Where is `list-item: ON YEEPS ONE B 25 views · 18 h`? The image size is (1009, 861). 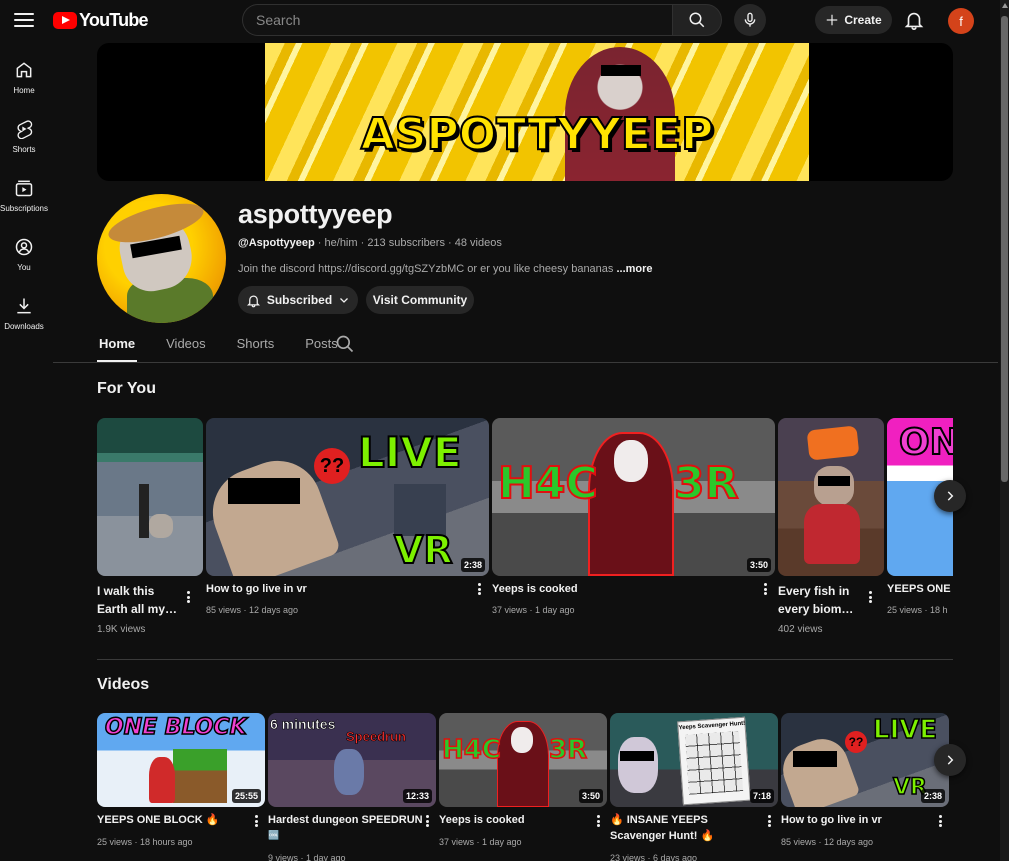 list-item: ON YEEPS ONE B 25 views · 18 h is located at coordinates (920, 525).